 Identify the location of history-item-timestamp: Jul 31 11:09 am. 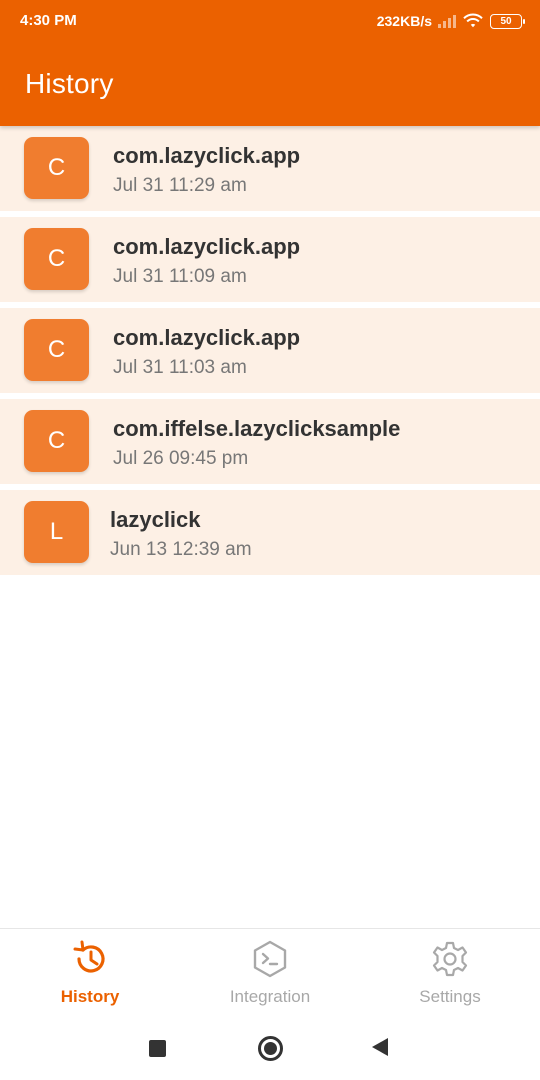
(180, 276).